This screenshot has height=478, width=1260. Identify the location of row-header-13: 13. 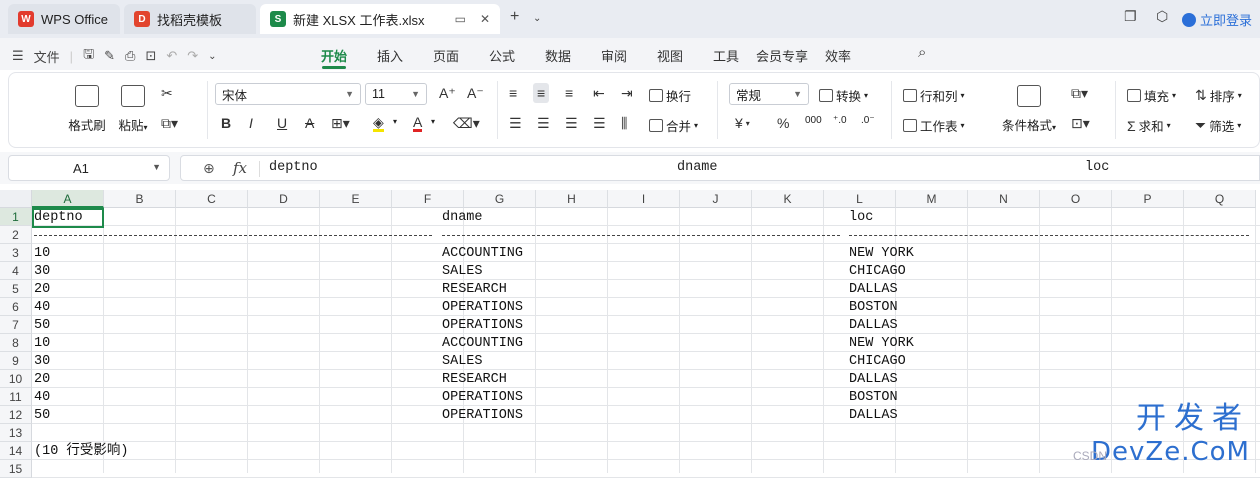
(16, 433).